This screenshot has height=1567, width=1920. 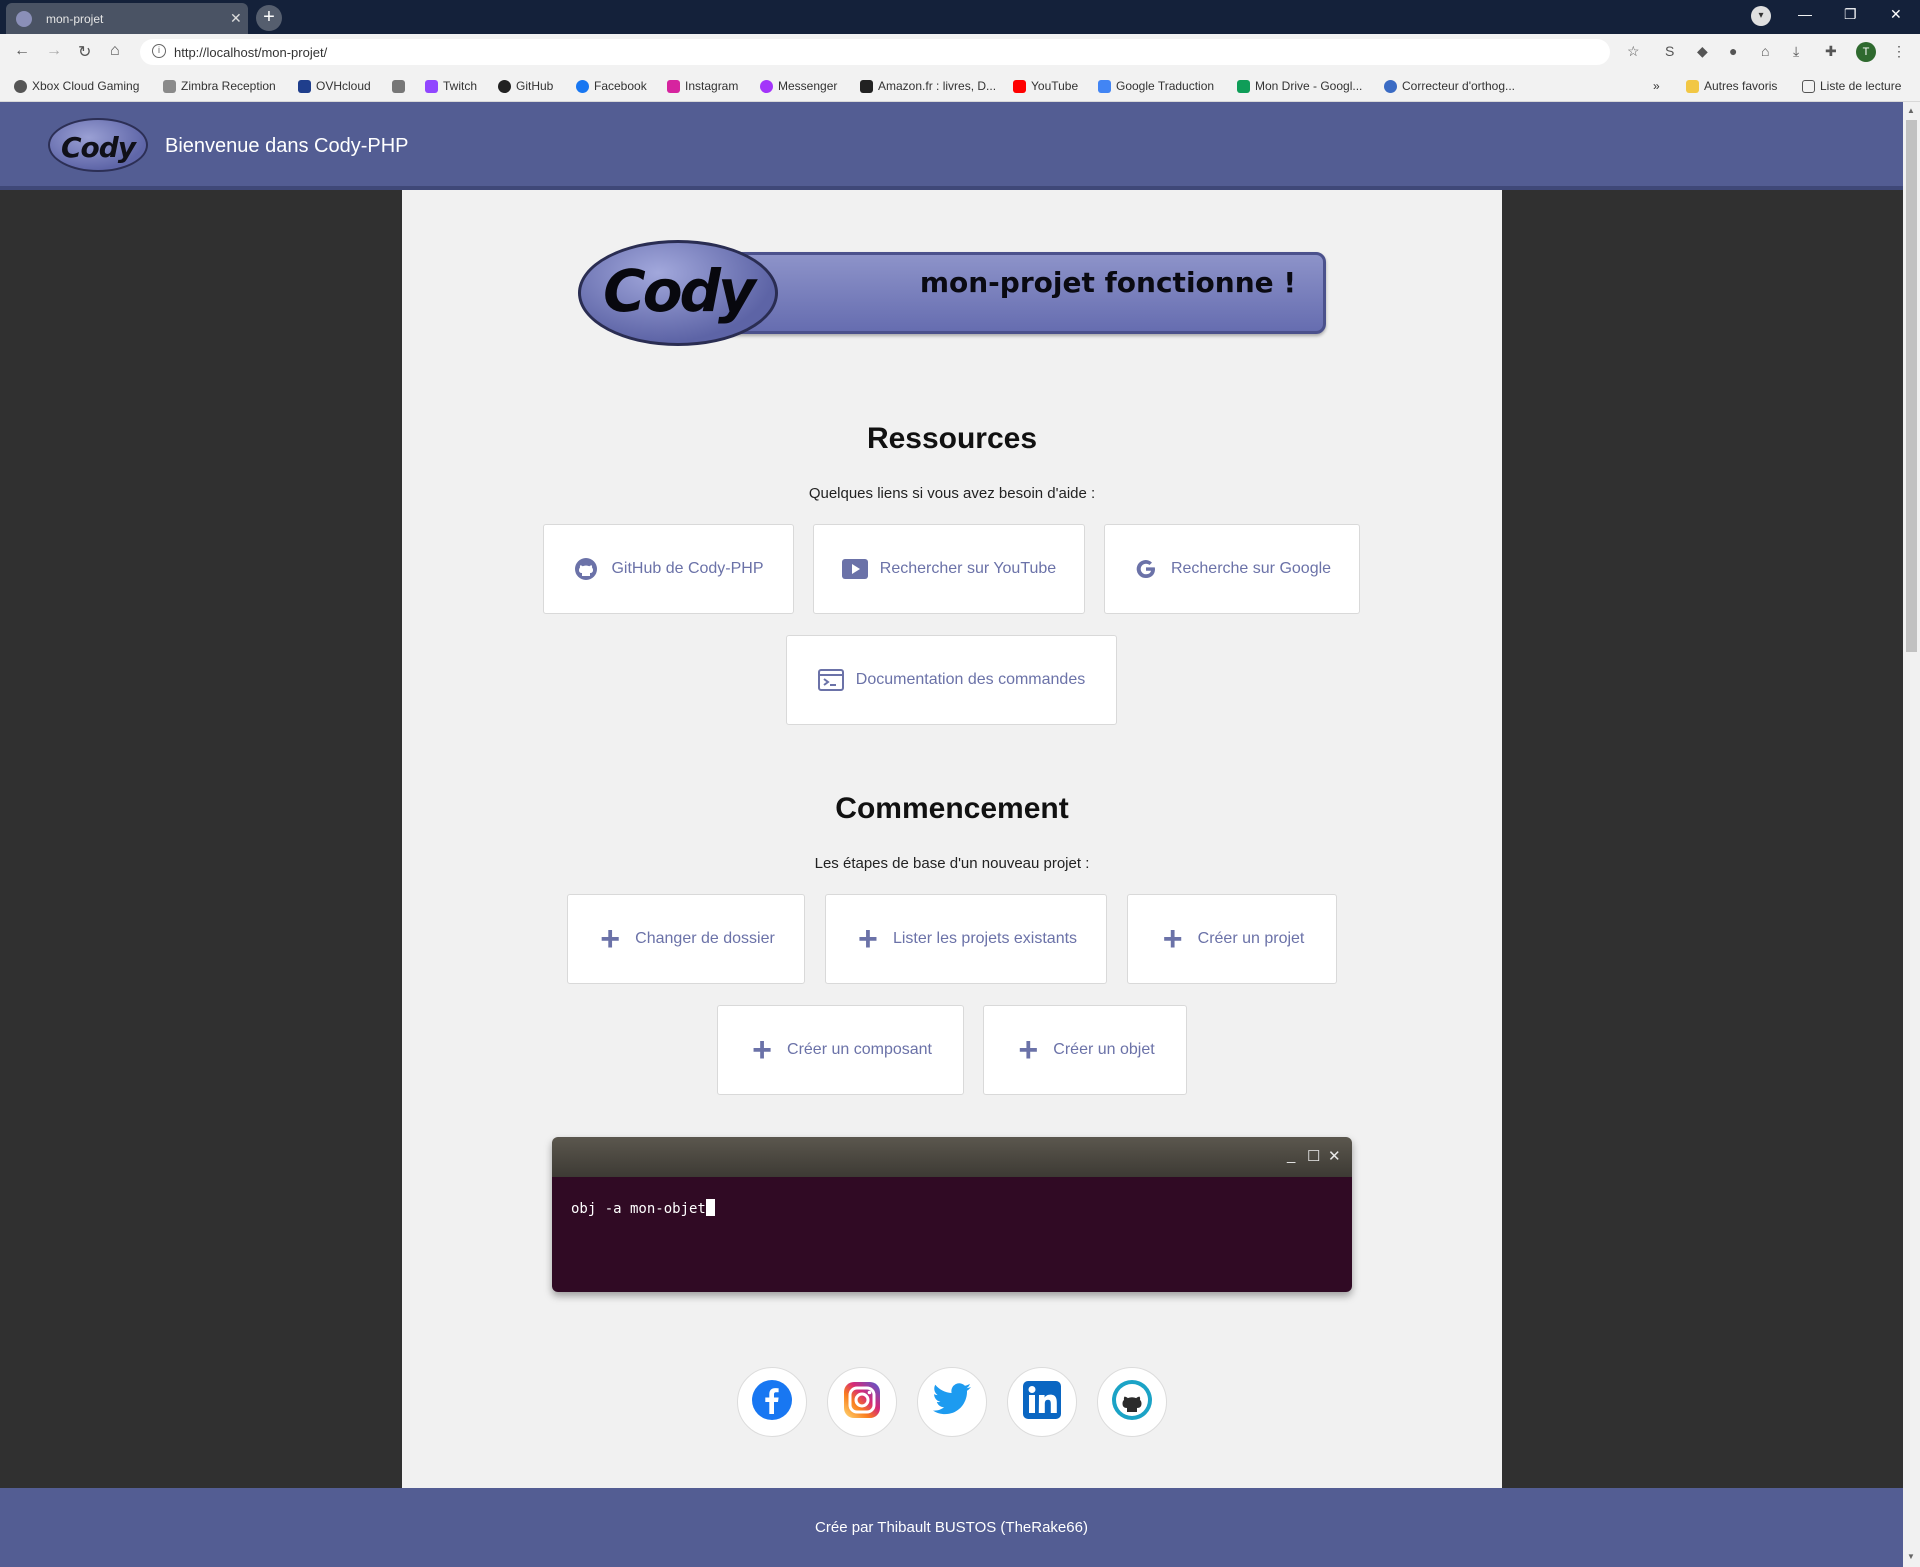 What do you see at coordinates (1911, 1556) in the screenshot?
I see `scroll-down-icon: ▼` at bounding box center [1911, 1556].